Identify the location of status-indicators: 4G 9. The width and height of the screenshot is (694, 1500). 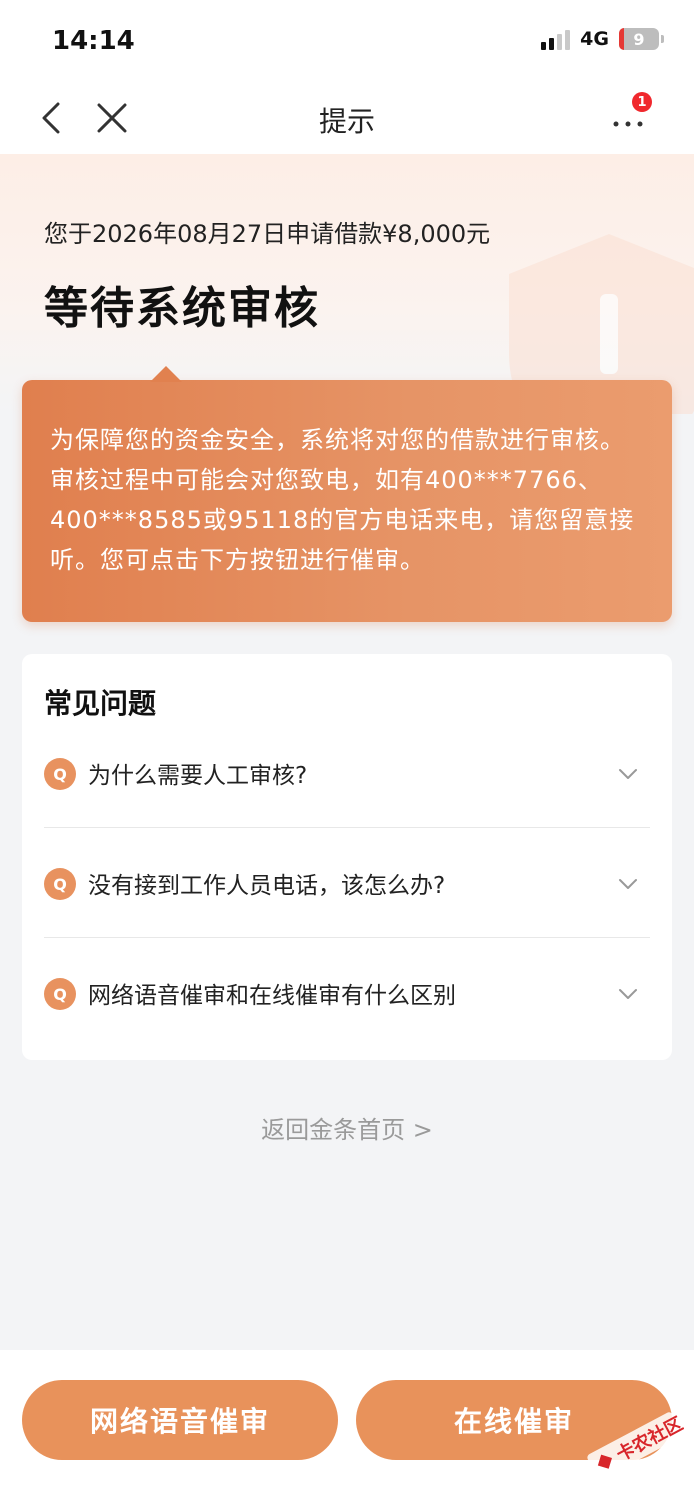
(602, 39).